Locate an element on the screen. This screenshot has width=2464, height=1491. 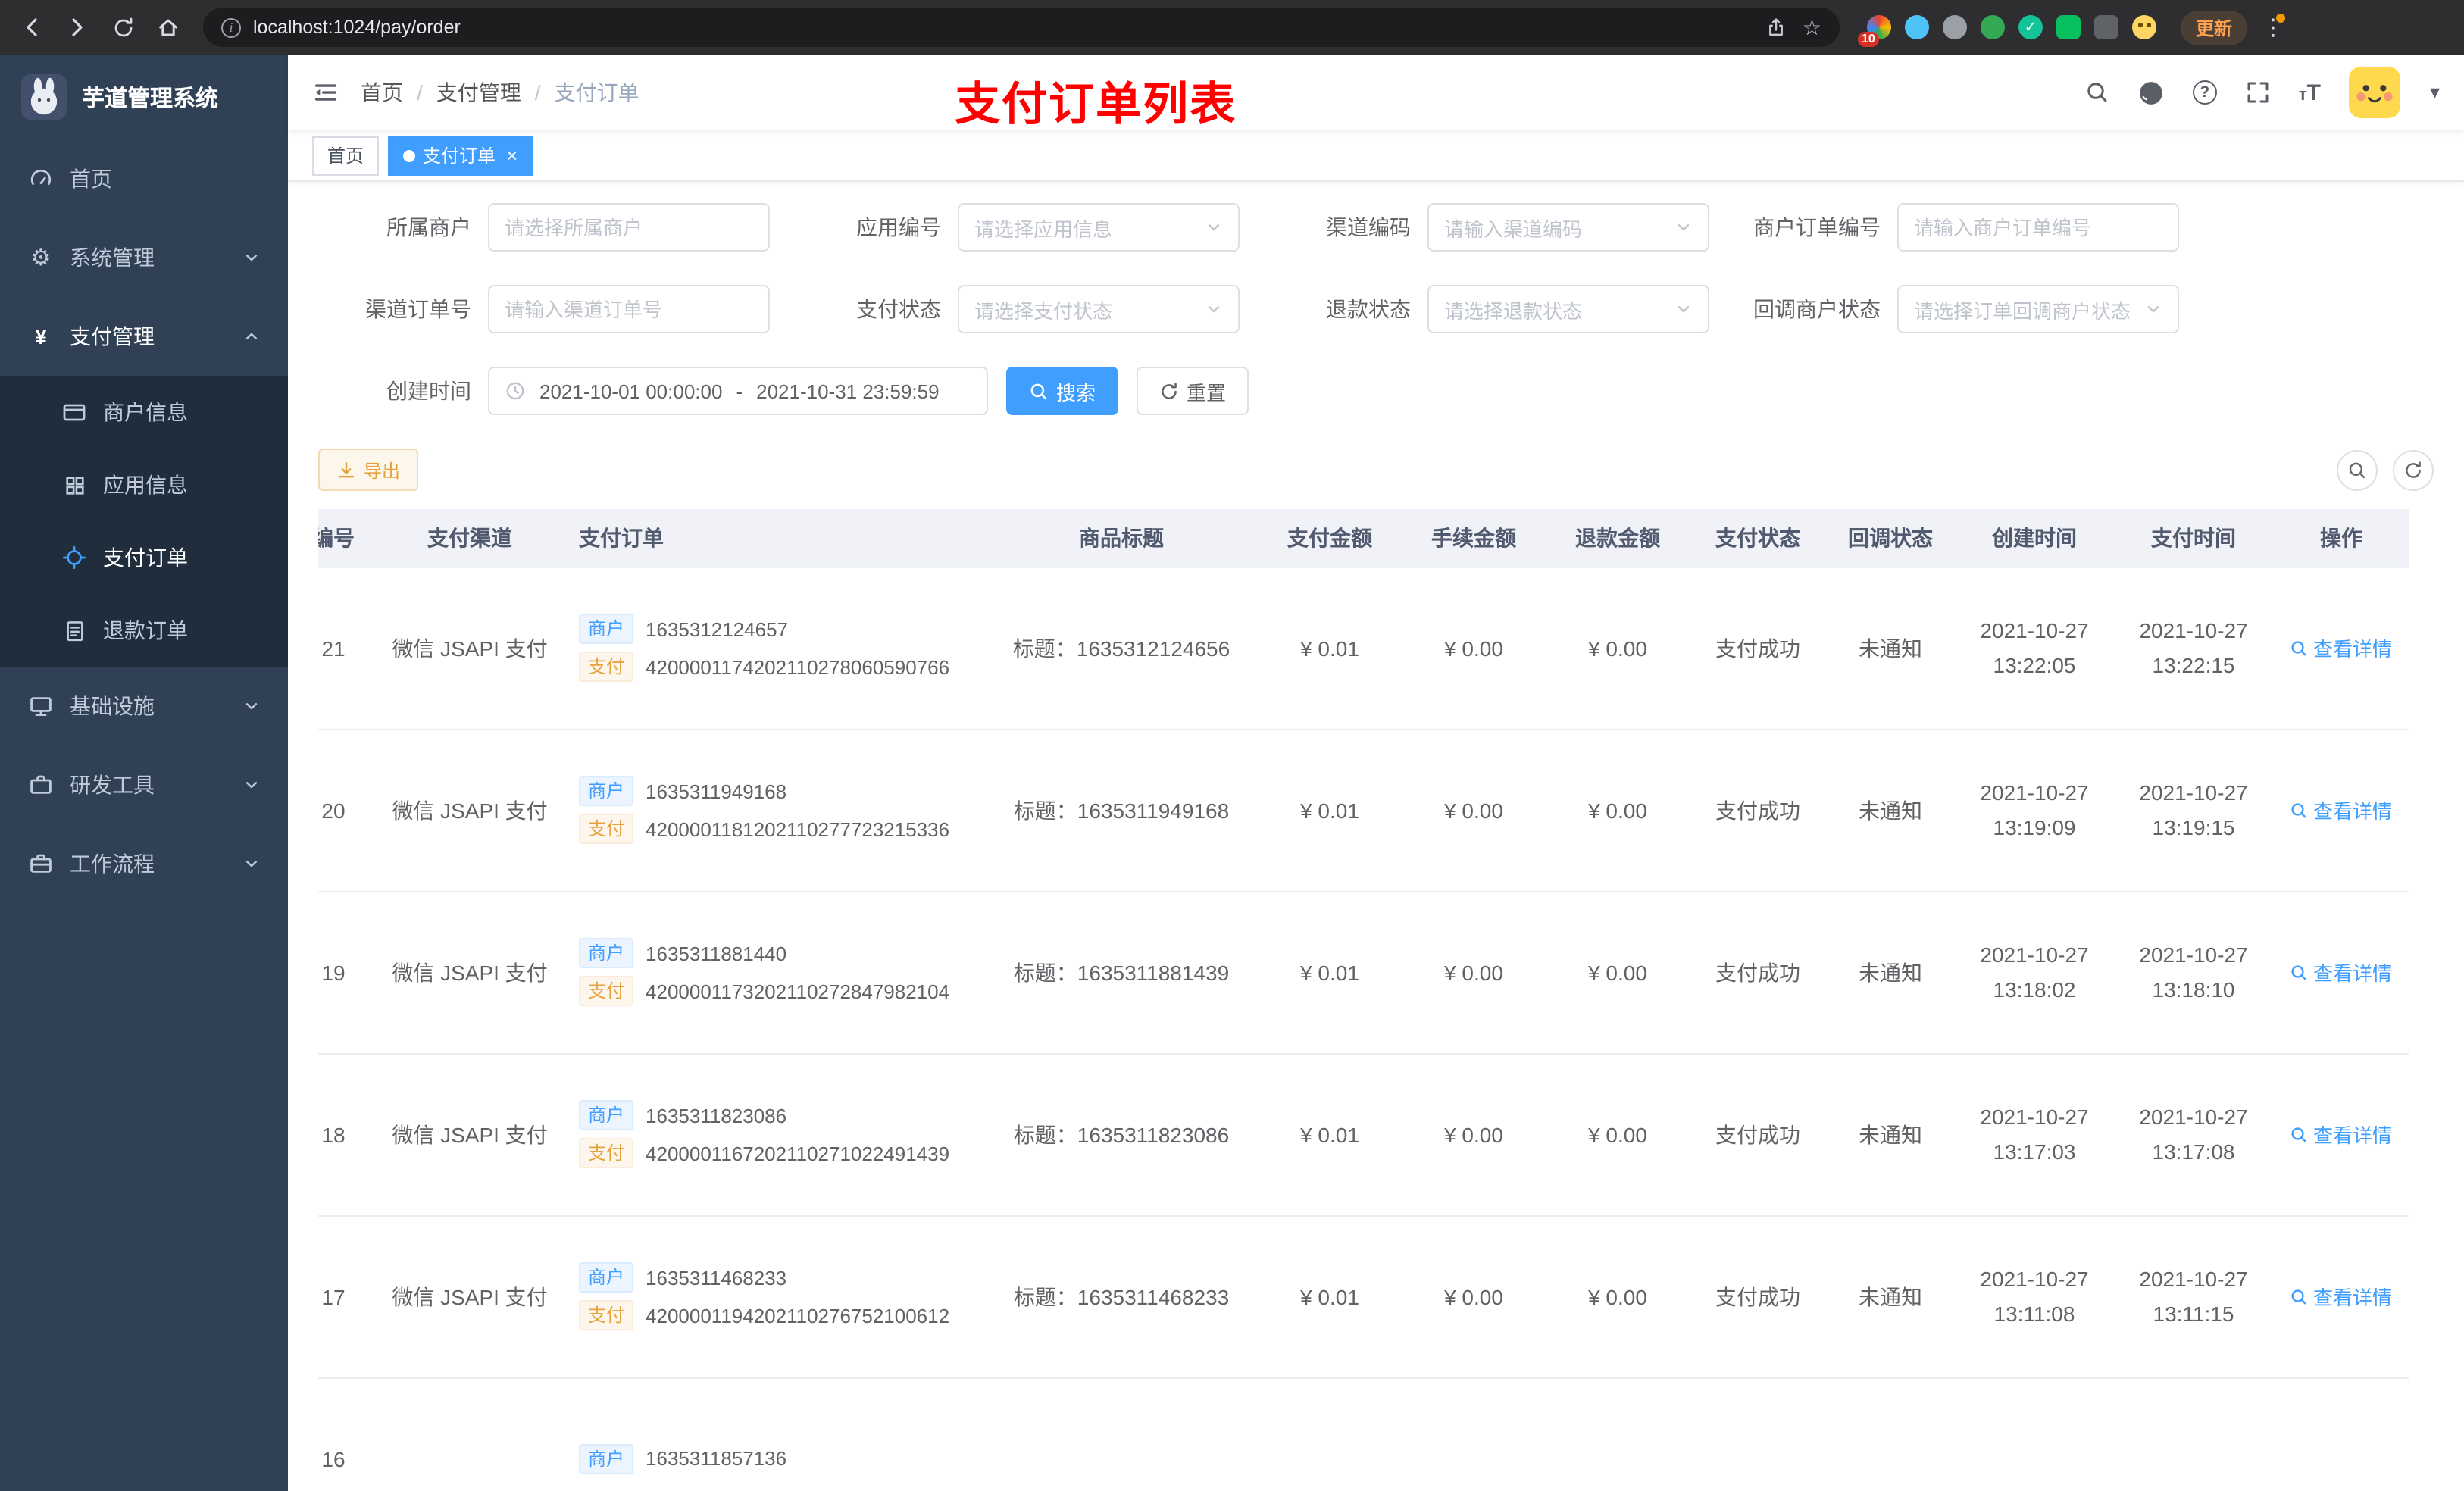
create-time-cell: 2021-10-27 13:11:08 is located at coordinates (2034, 1296).